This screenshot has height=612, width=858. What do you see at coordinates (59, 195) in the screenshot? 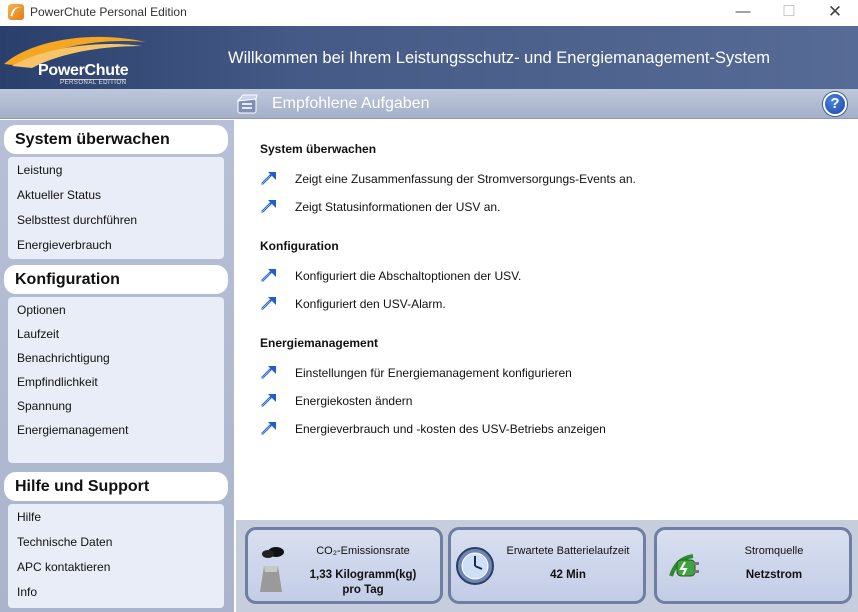
I see `sidebar-item-aktueller-status: Aktueller Status` at bounding box center [59, 195].